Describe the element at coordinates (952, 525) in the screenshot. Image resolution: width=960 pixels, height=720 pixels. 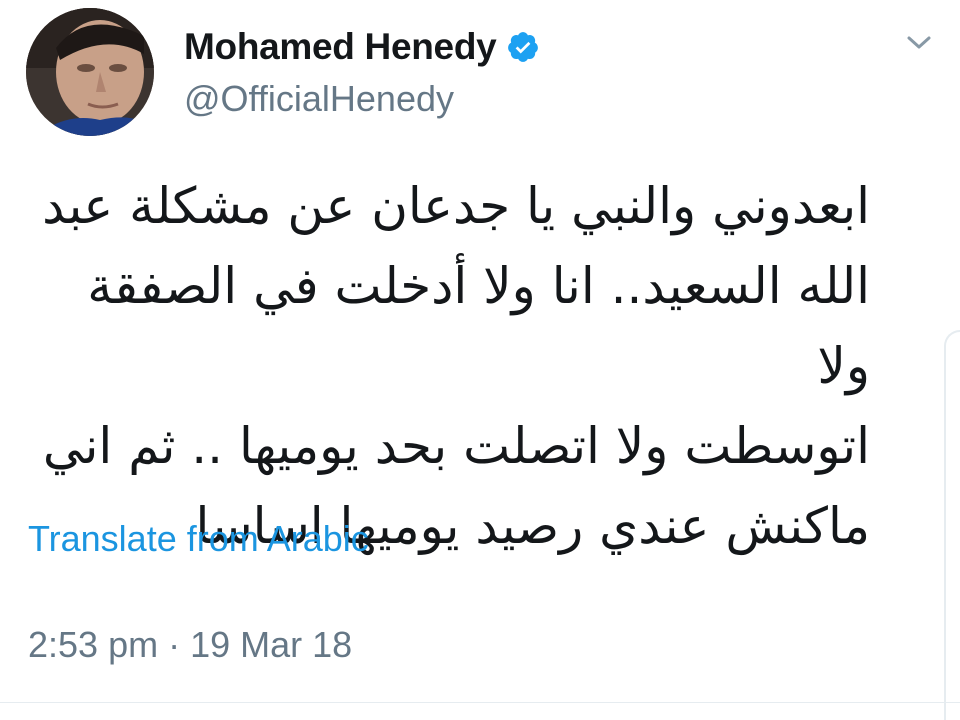
I see `adjacent-card-edge` at that location.